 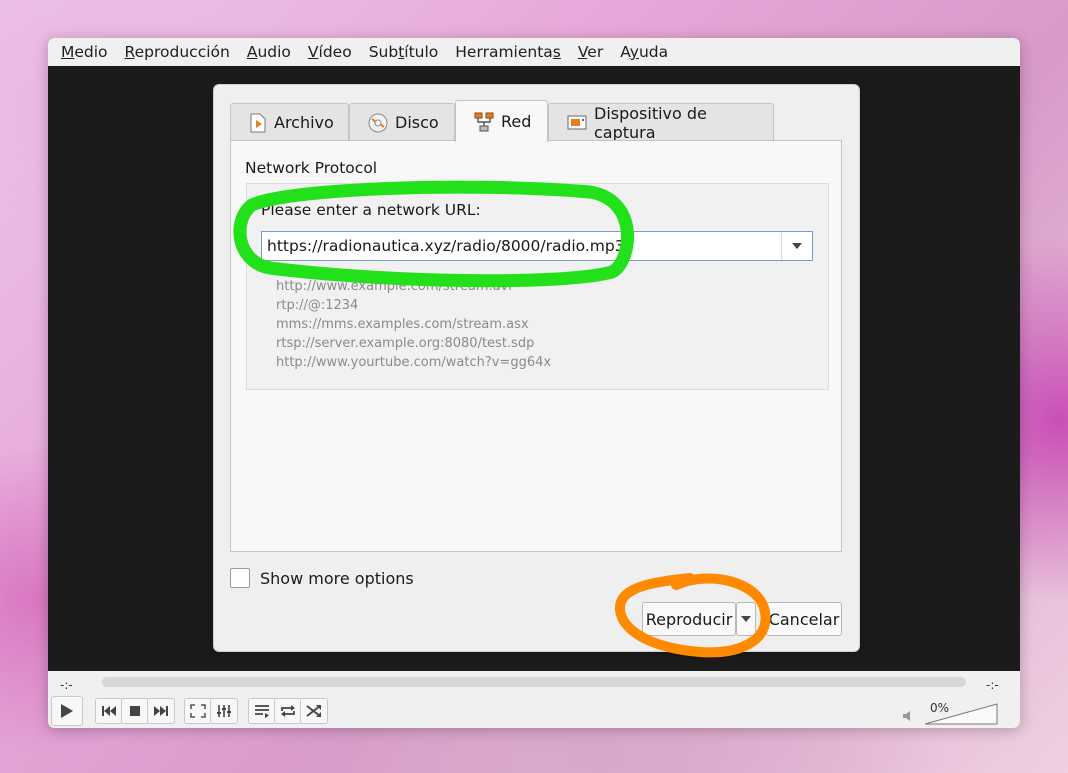 I want to click on tab-red: Red, so click(x=501, y=121).